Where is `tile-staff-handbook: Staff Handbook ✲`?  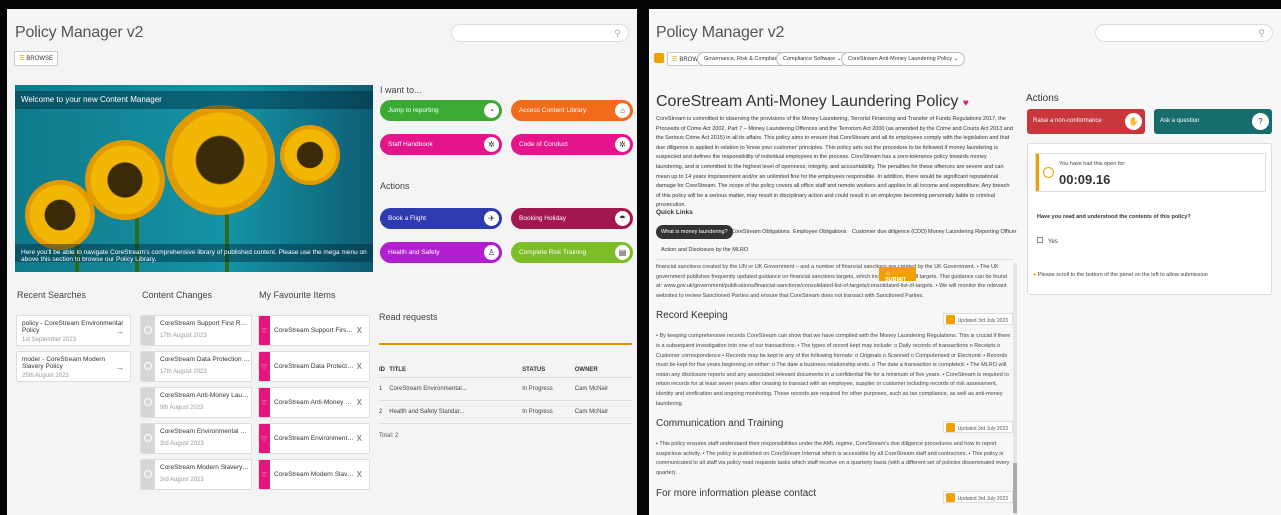
tile-staff-handbook: Staff Handbook ✲ is located at coordinates (441, 144).